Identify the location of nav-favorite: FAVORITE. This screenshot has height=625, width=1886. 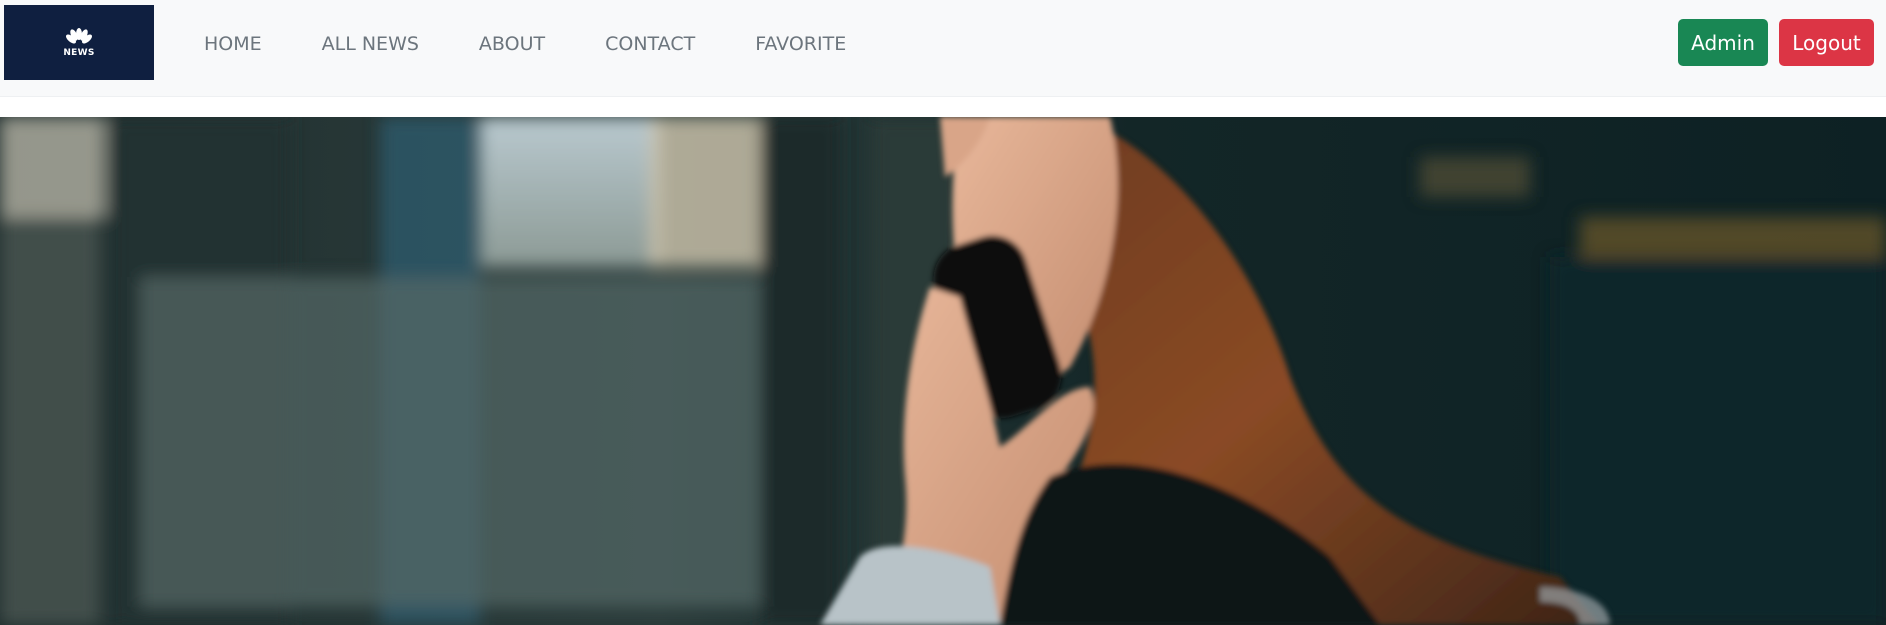
(800, 44).